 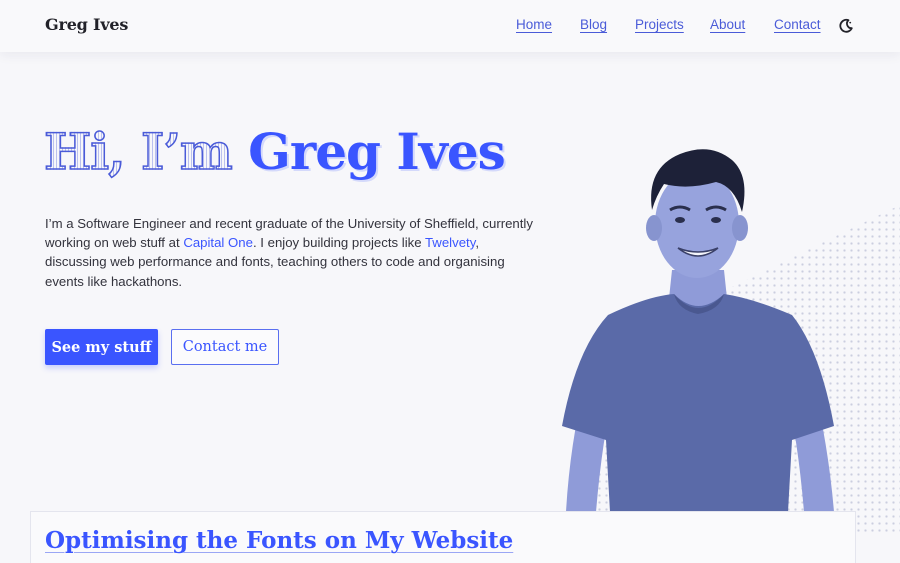 I want to click on hero-greeting: Hi, I’m, so click(x=146, y=151).